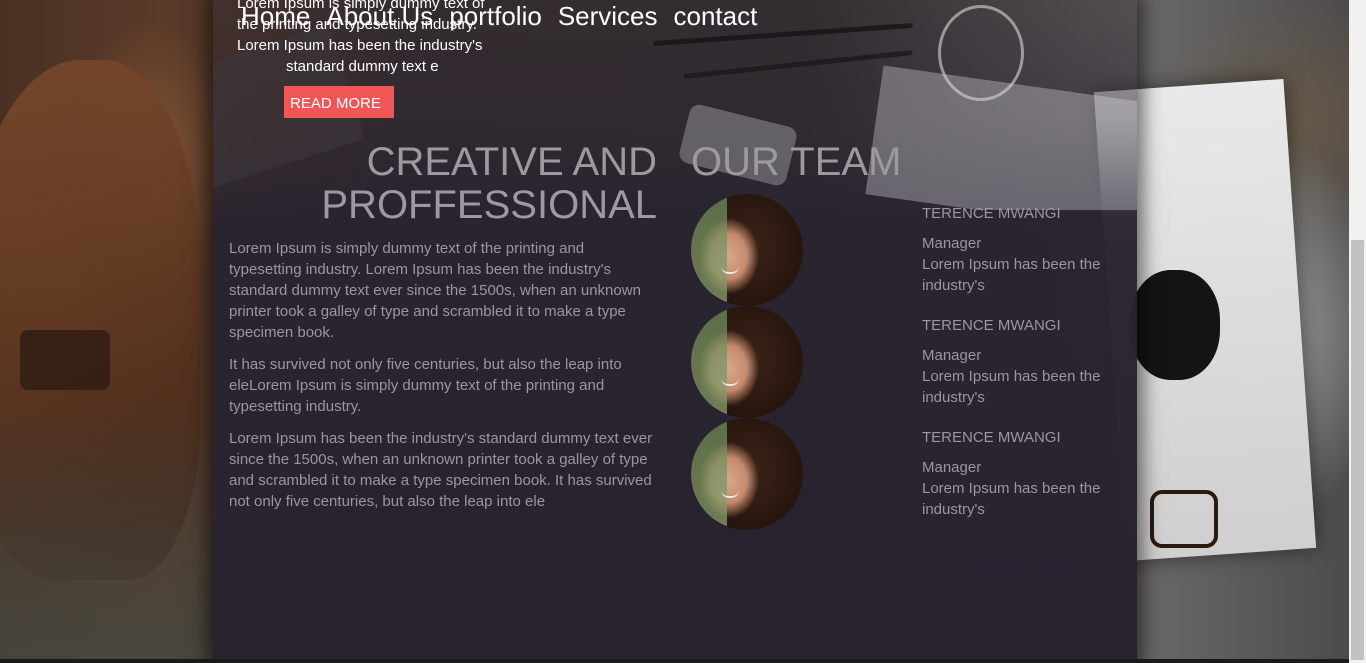  What do you see at coordinates (339, 102) in the screenshot?
I see `read-more-button: READ MORE` at bounding box center [339, 102].